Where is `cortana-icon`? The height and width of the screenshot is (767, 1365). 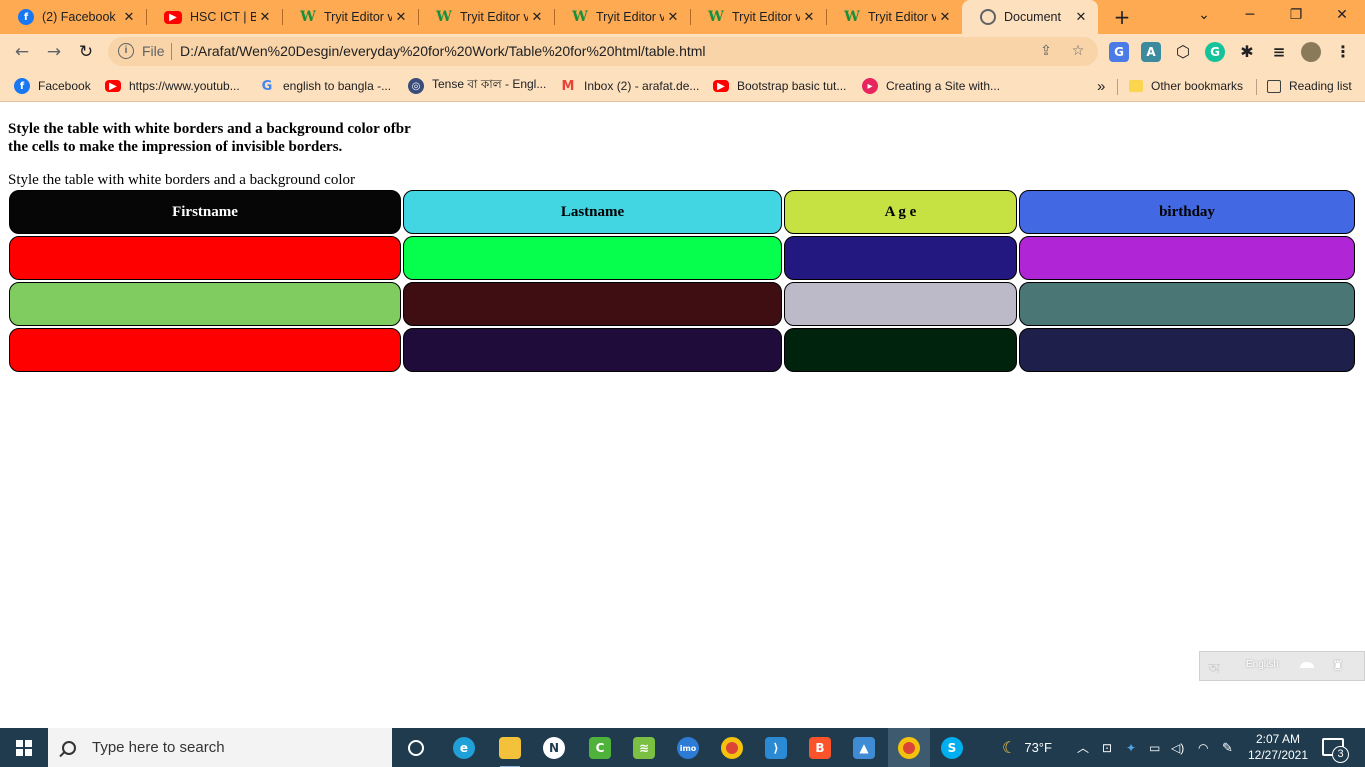
cortana-icon is located at coordinates (416, 748).